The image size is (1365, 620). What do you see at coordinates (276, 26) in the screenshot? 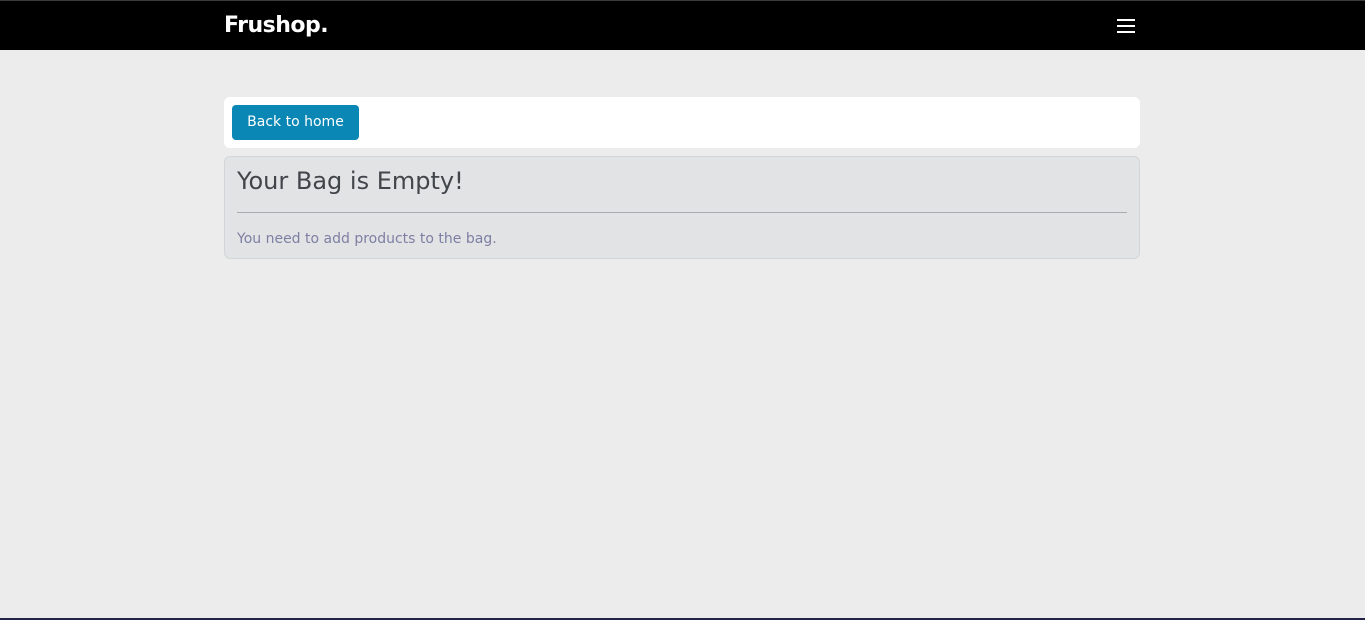
I see `brand-logo: Frushop.` at bounding box center [276, 26].